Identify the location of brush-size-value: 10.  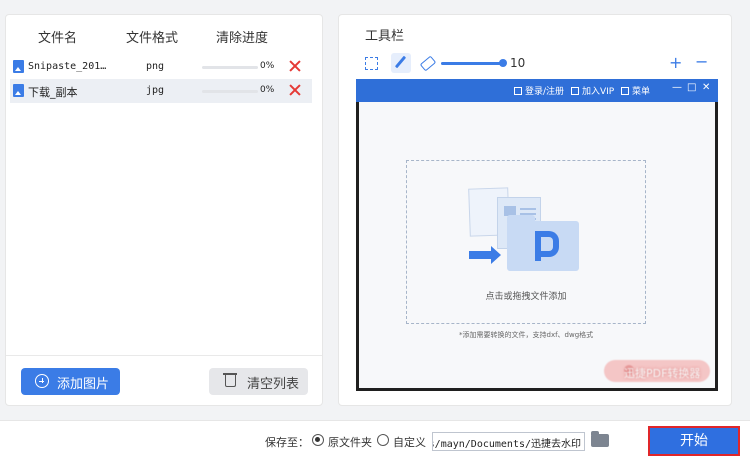
(518, 63).